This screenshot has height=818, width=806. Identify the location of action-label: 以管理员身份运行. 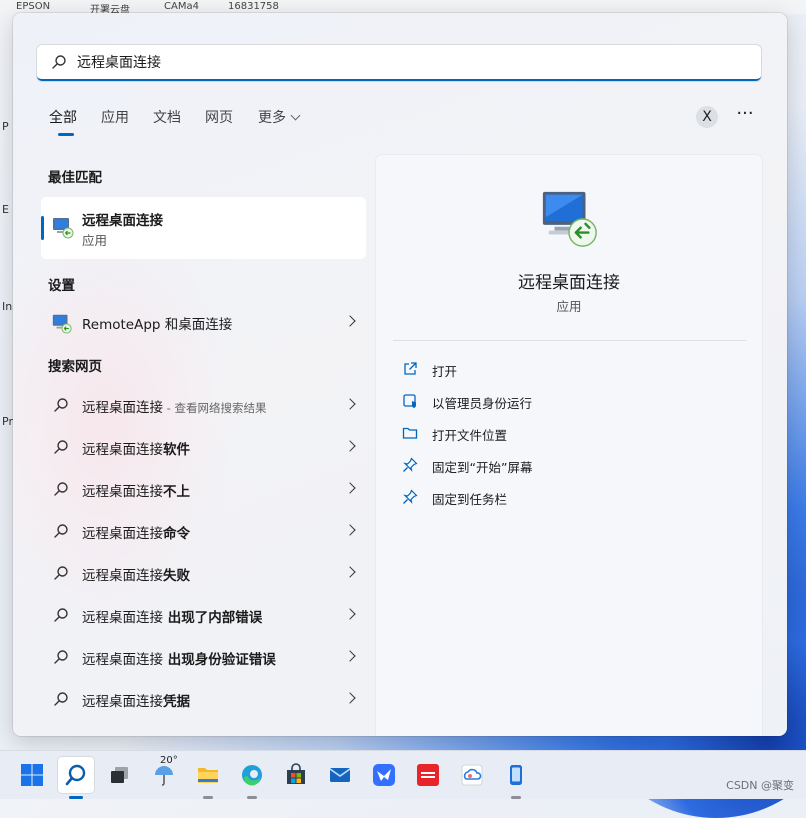
(482, 403).